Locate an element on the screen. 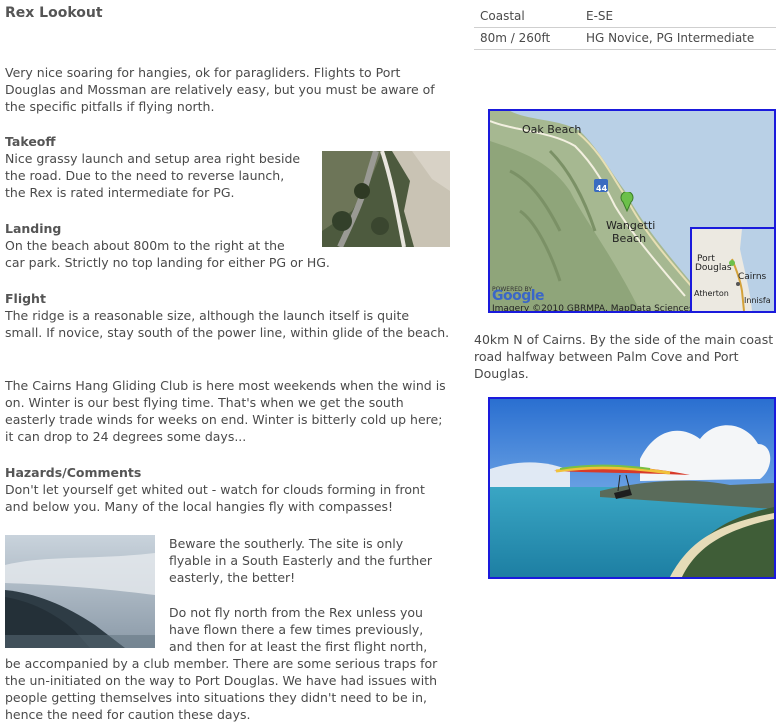 This screenshot has height=727, width=782. site-type: Coastal is located at coordinates (527, 17).